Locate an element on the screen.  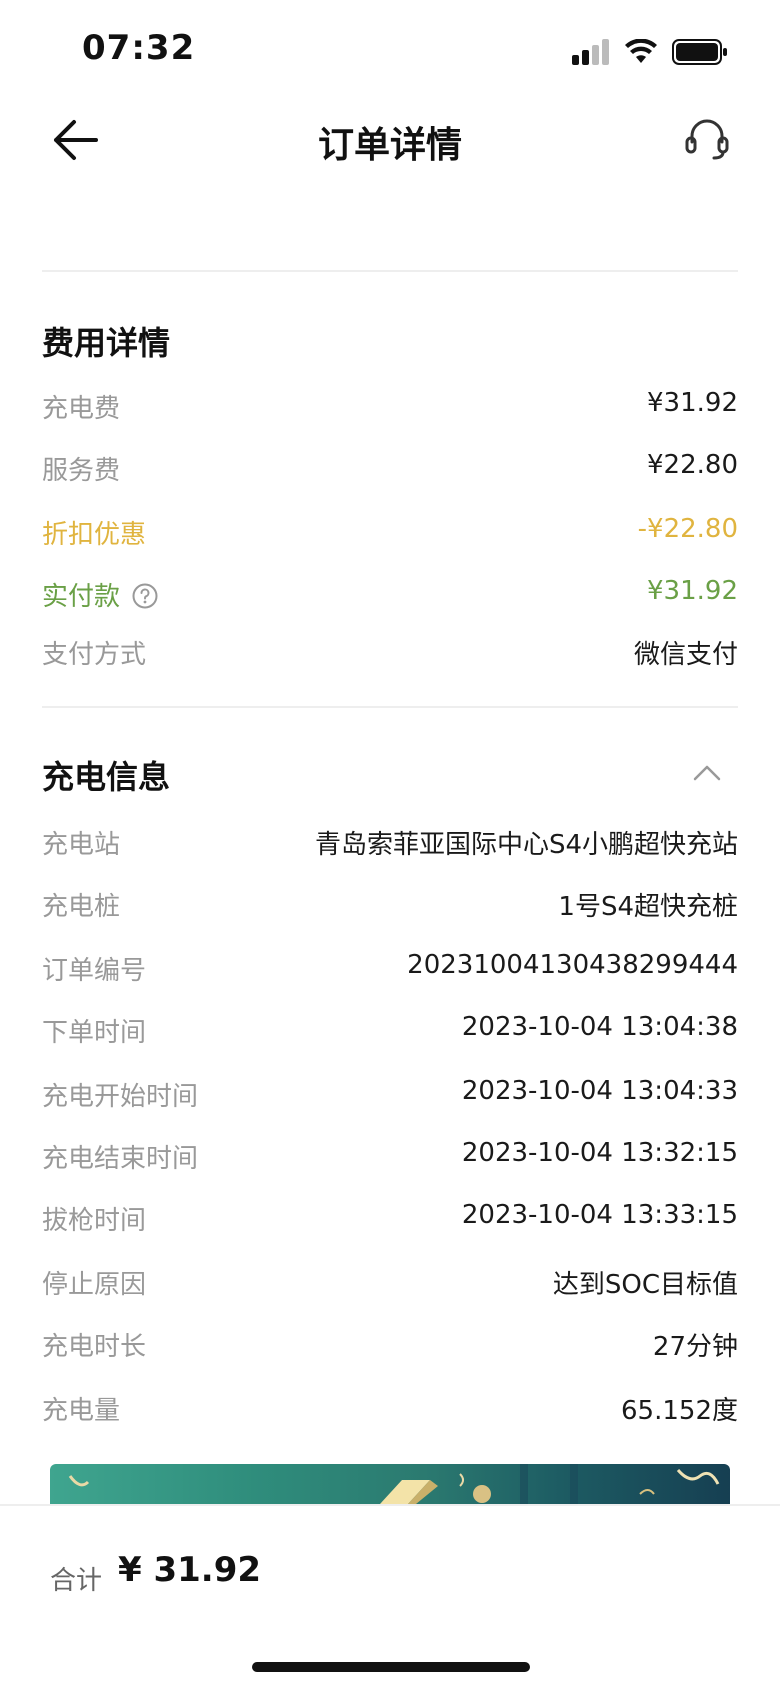
charge-label: 充电结束时间 is located at coordinates (120, 1159).